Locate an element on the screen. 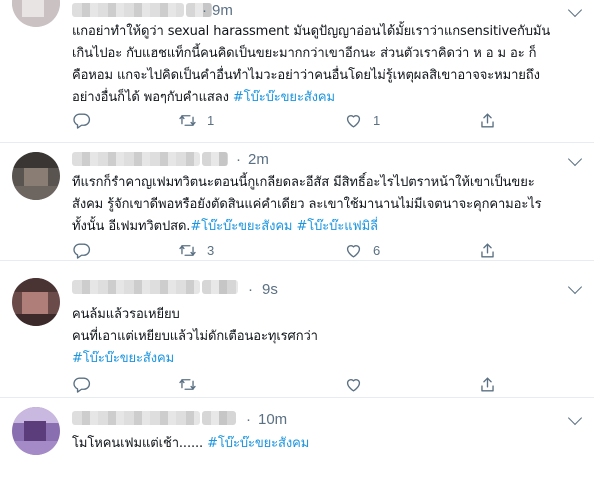 This screenshot has height=487, width=594. retweet-button: 3 is located at coordinates (196, 250).